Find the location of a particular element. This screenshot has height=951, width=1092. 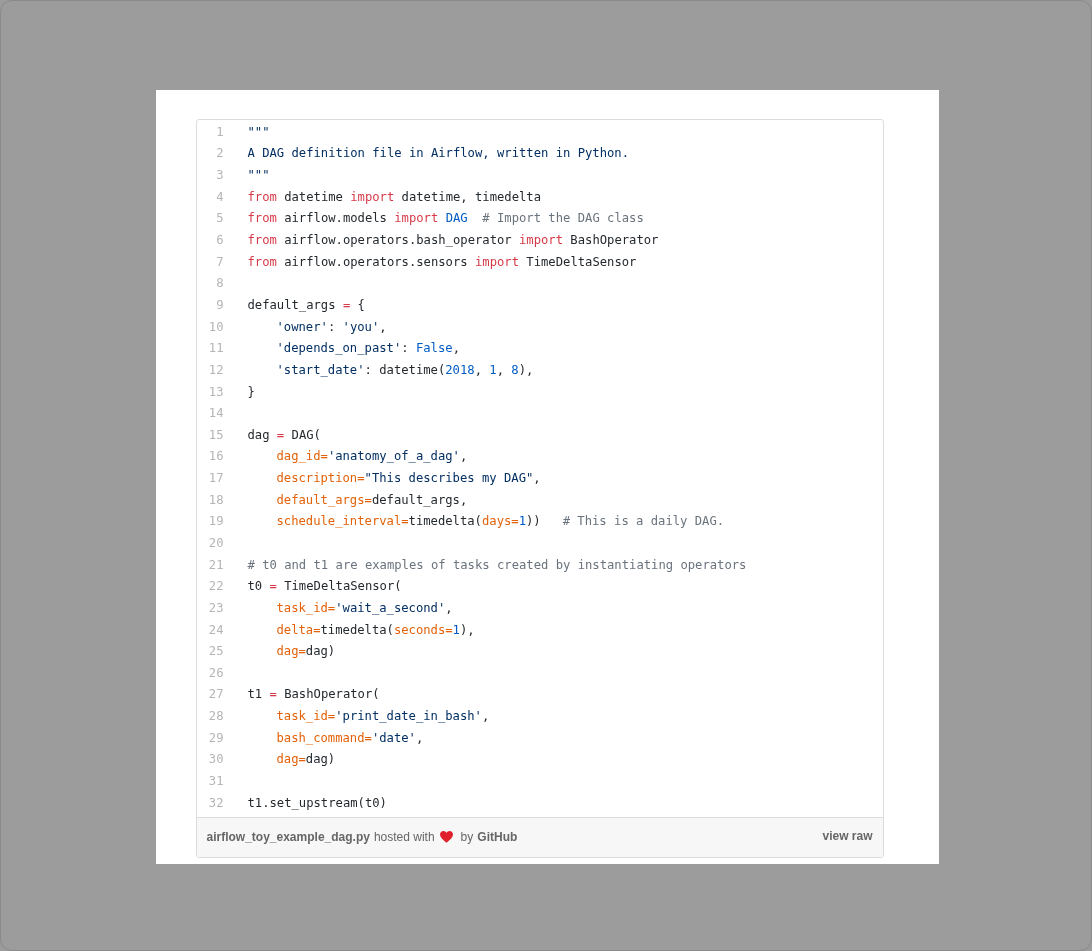

line-number: 24 is located at coordinates (215, 629).